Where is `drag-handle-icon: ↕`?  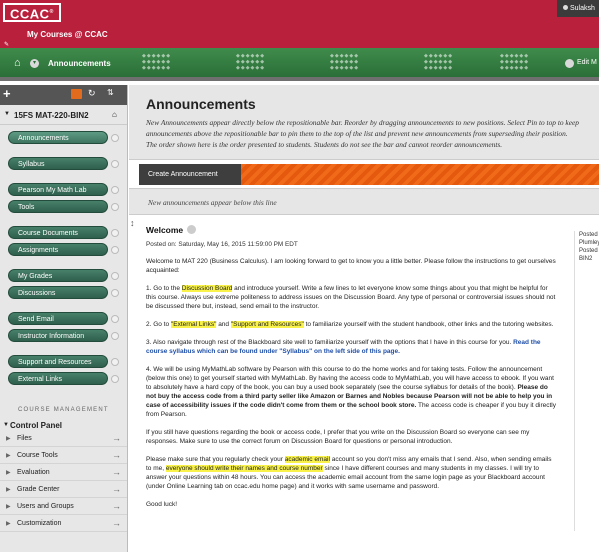 drag-handle-icon: ↕ is located at coordinates (132, 223).